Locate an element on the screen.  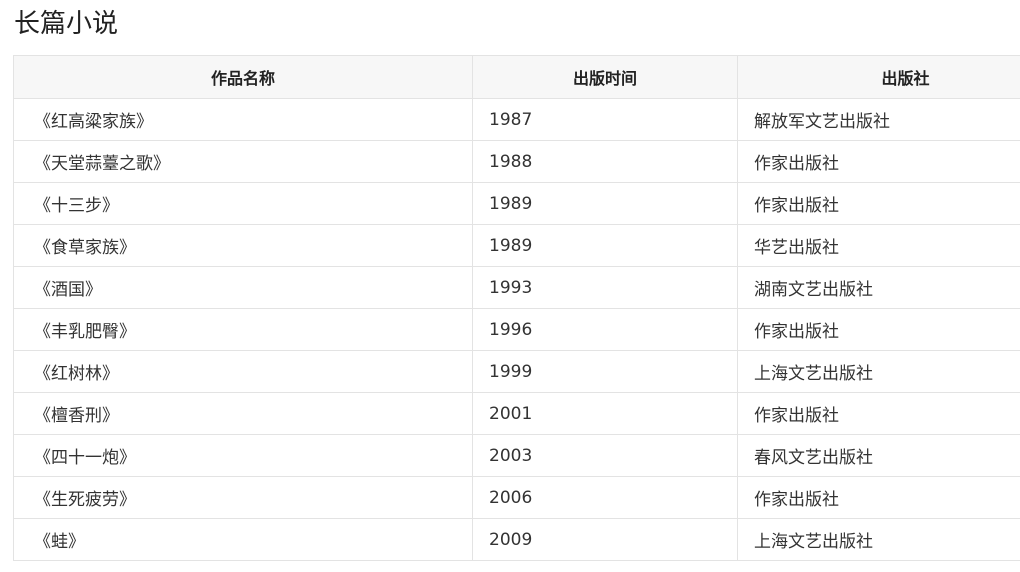
table-row: 《红高粱家族》 1987 解放军文艺出版社 is located at coordinates (516, 119).